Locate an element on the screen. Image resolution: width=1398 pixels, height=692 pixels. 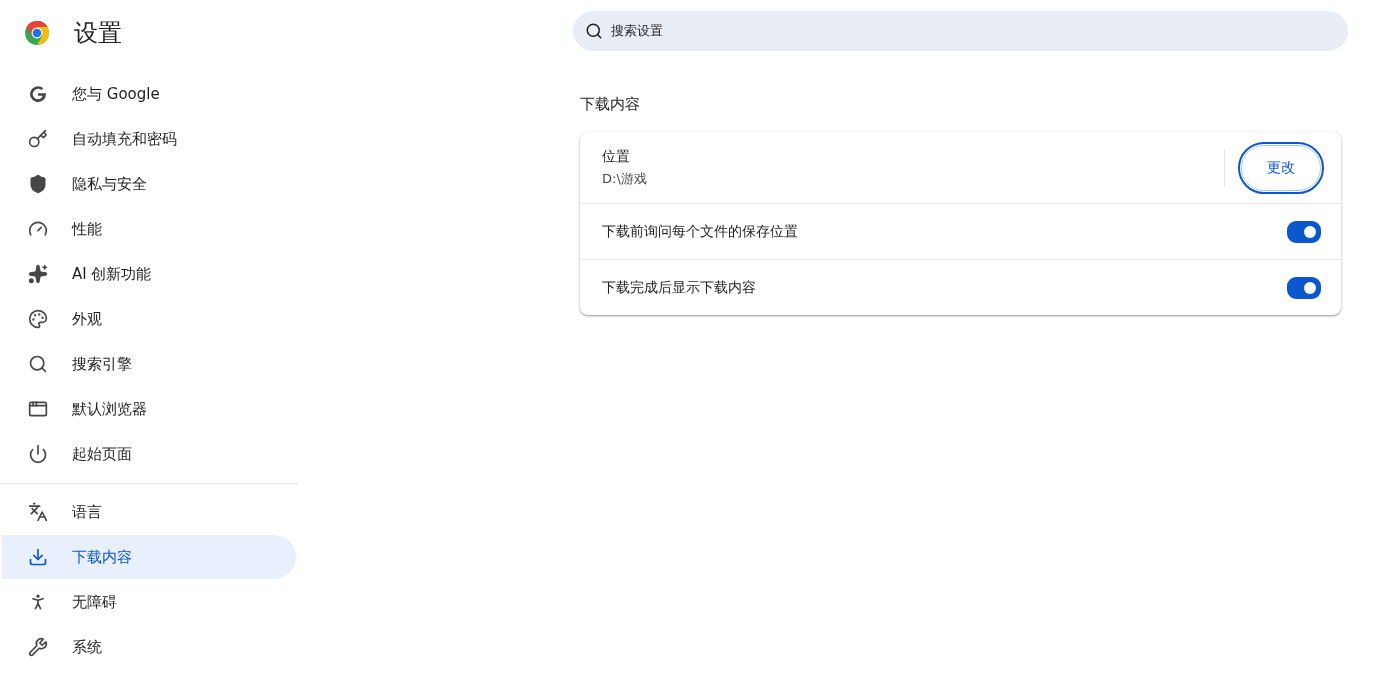
sidebar-item: 下载内容 is located at coordinates (149, 557).